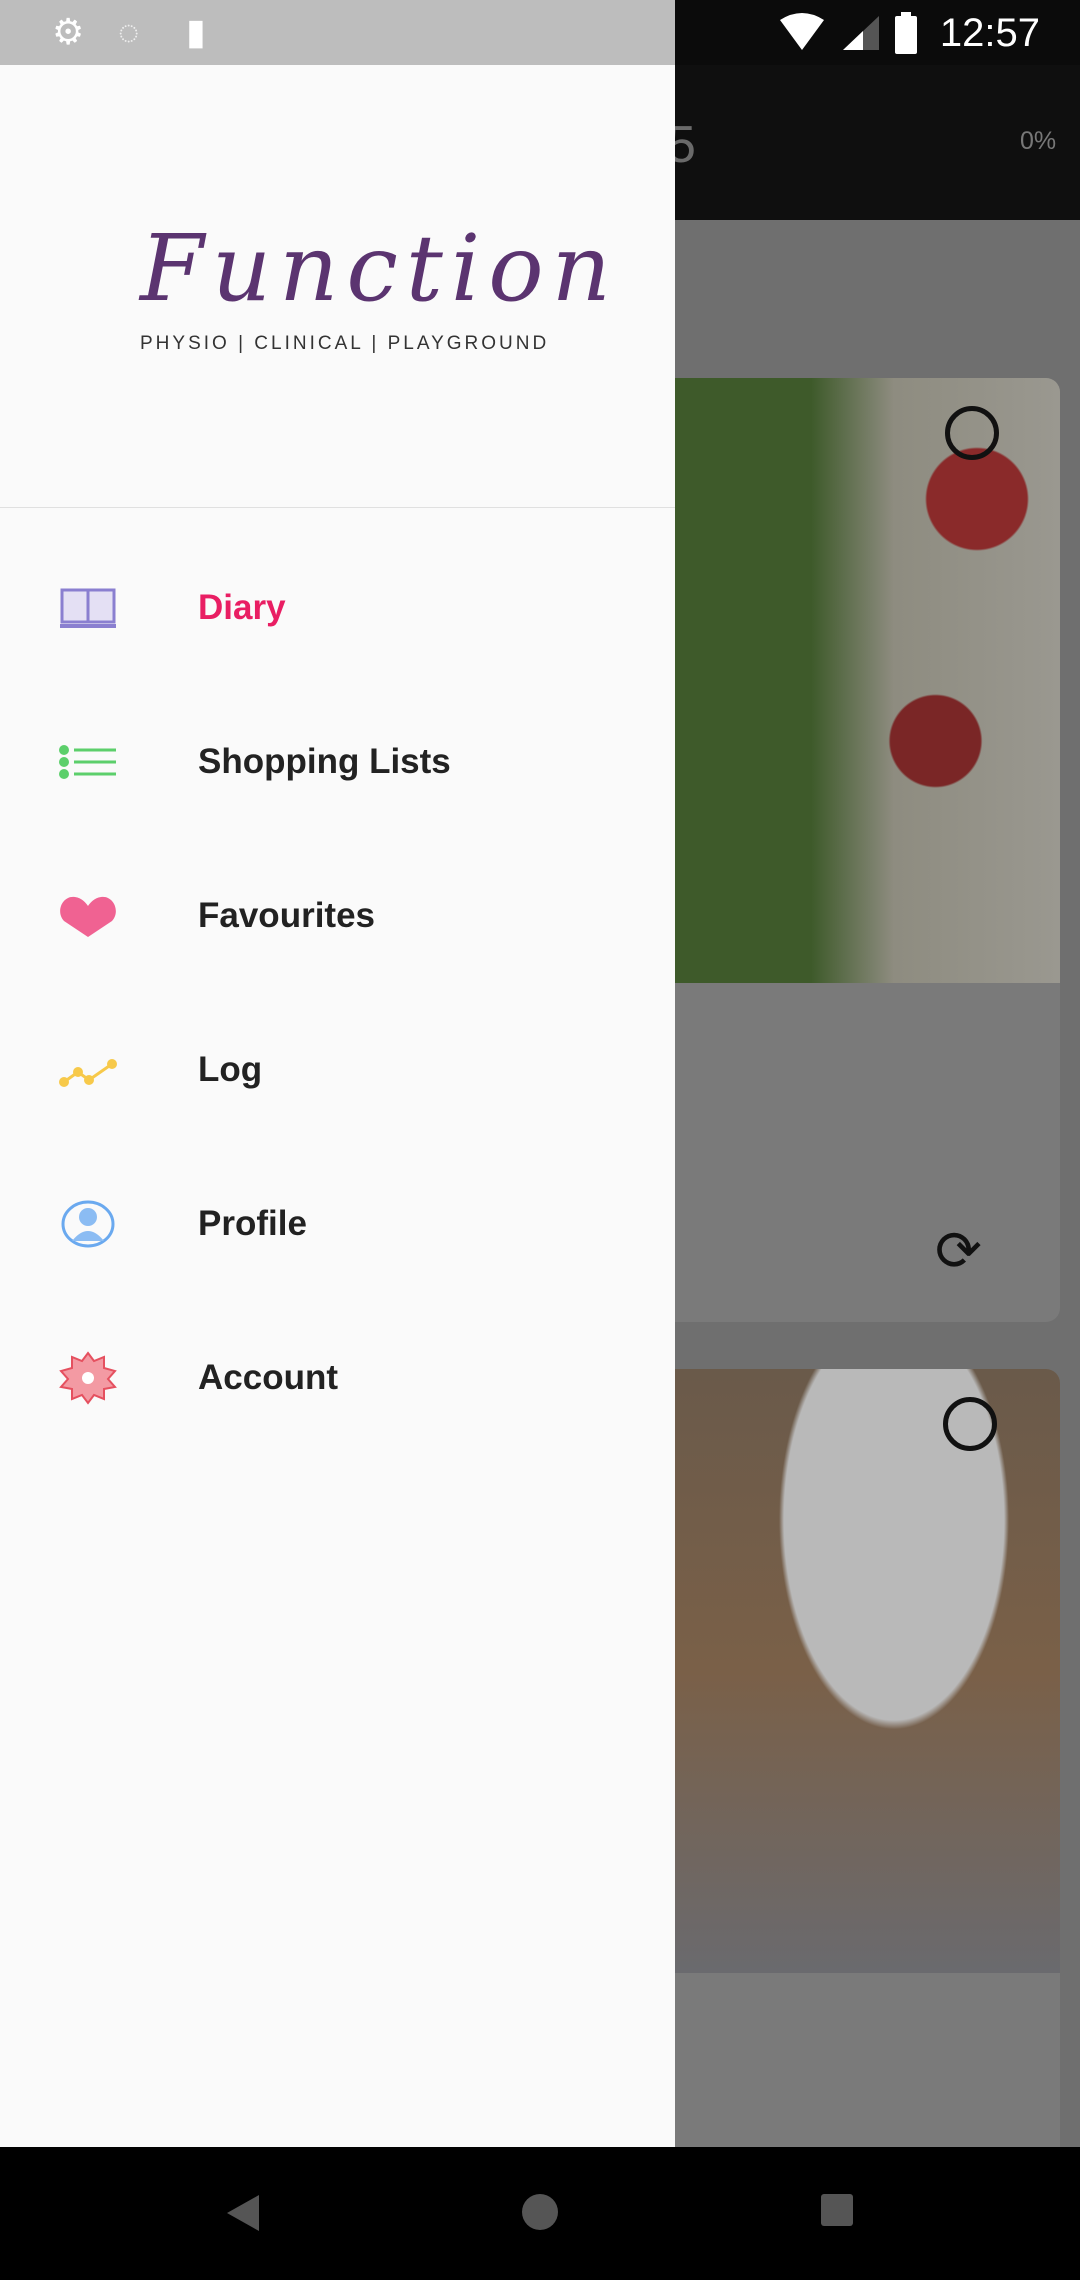 The height and width of the screenshot is (2280, 1080). What do you see at coordinates (129, 31) in the screenshot?
I see `sync-circle-icon: ◌` at bounding box center [129, 31].